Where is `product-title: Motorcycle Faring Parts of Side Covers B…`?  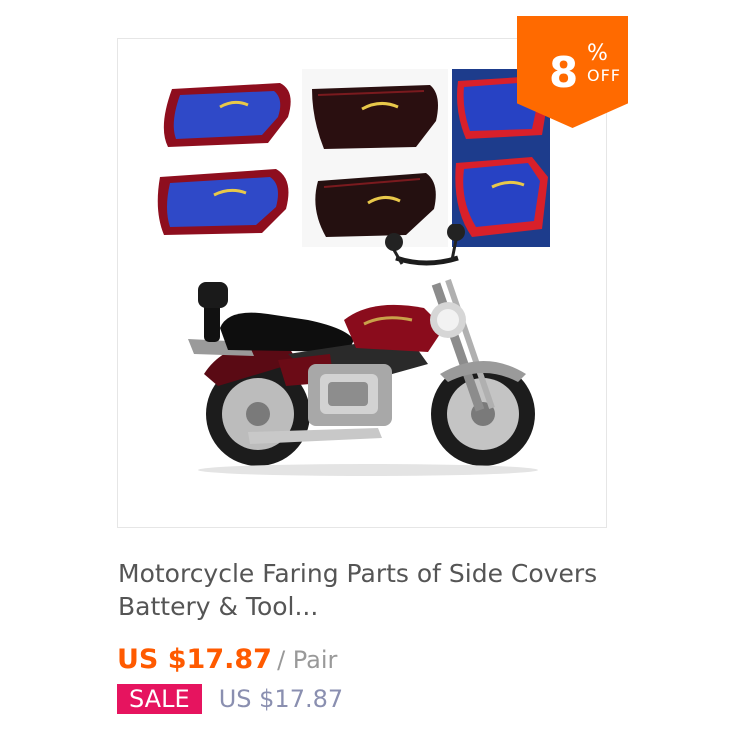 product-title: Motorcycle Faring Parts of Side Covers B… is located at coordinates (368, 590).